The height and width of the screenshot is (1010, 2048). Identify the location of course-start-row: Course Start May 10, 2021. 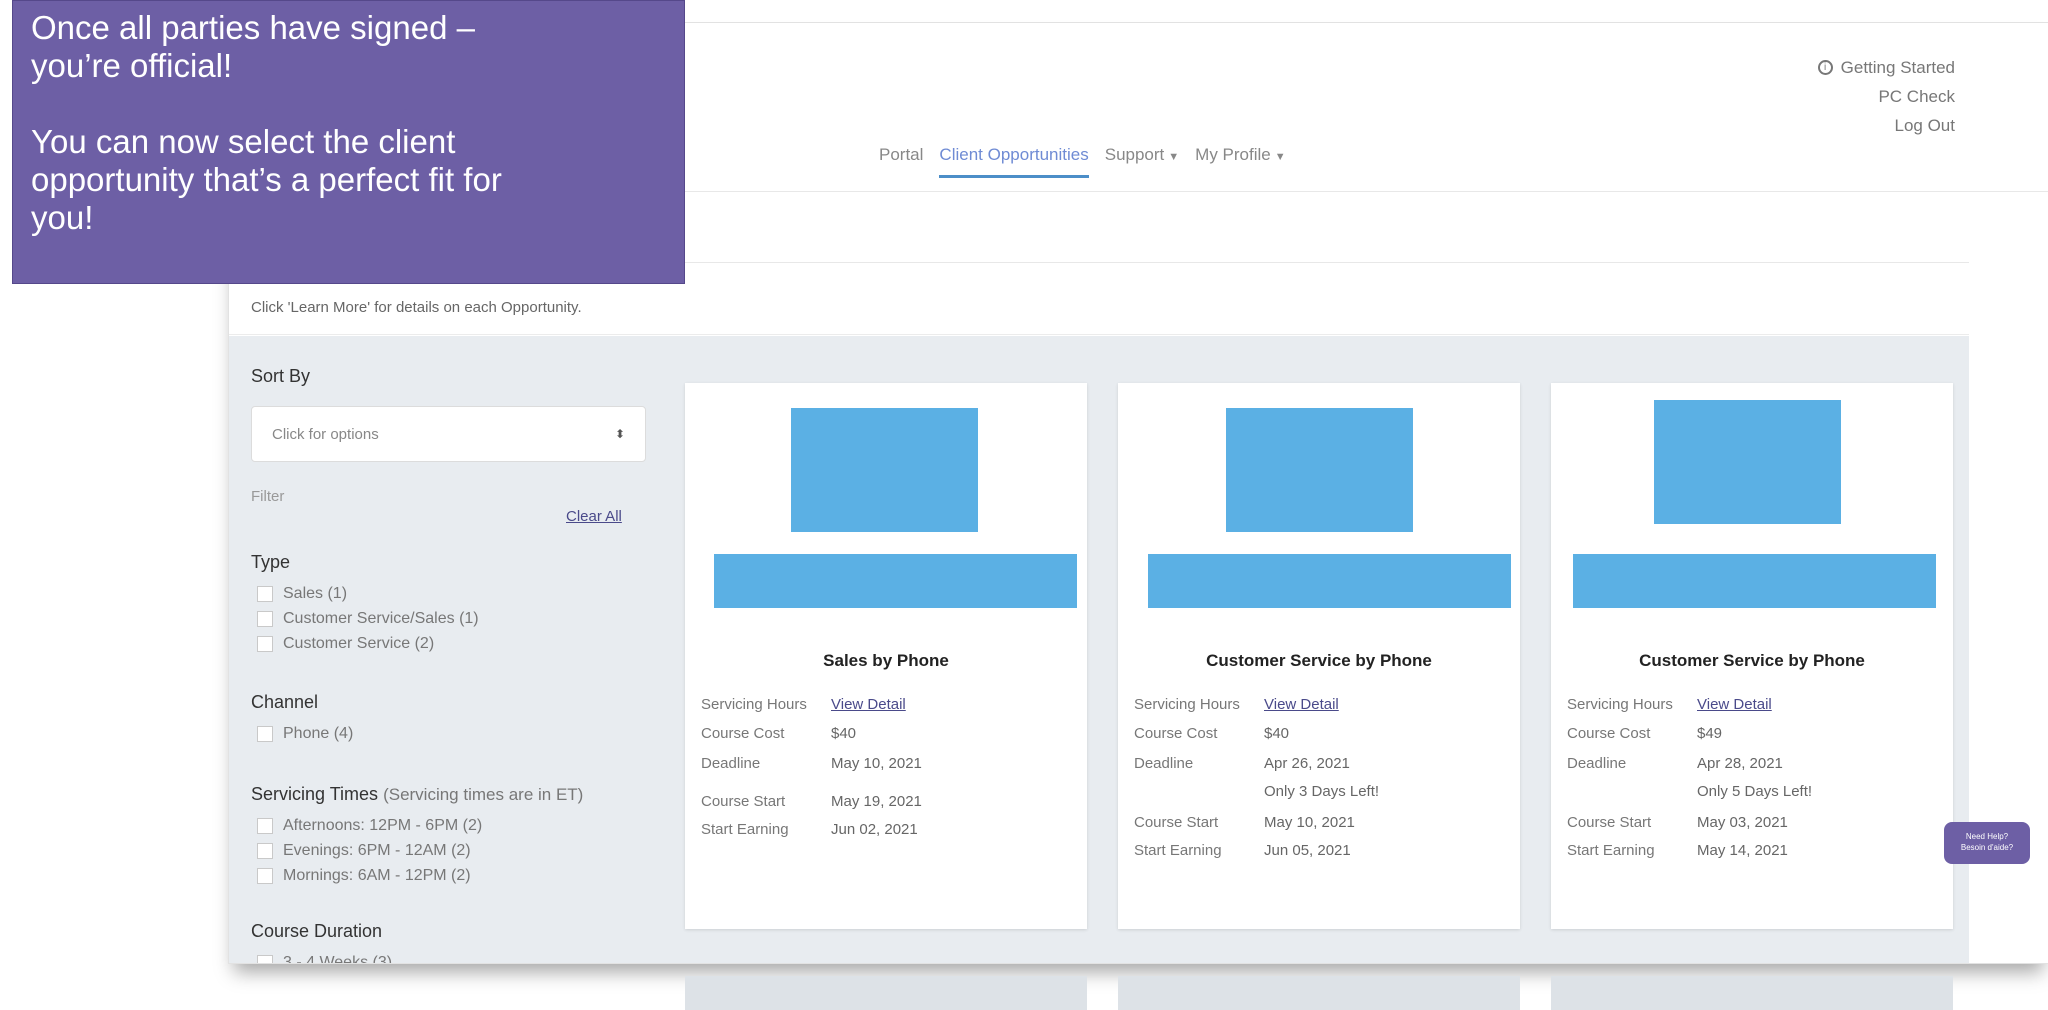
(1244, 822).